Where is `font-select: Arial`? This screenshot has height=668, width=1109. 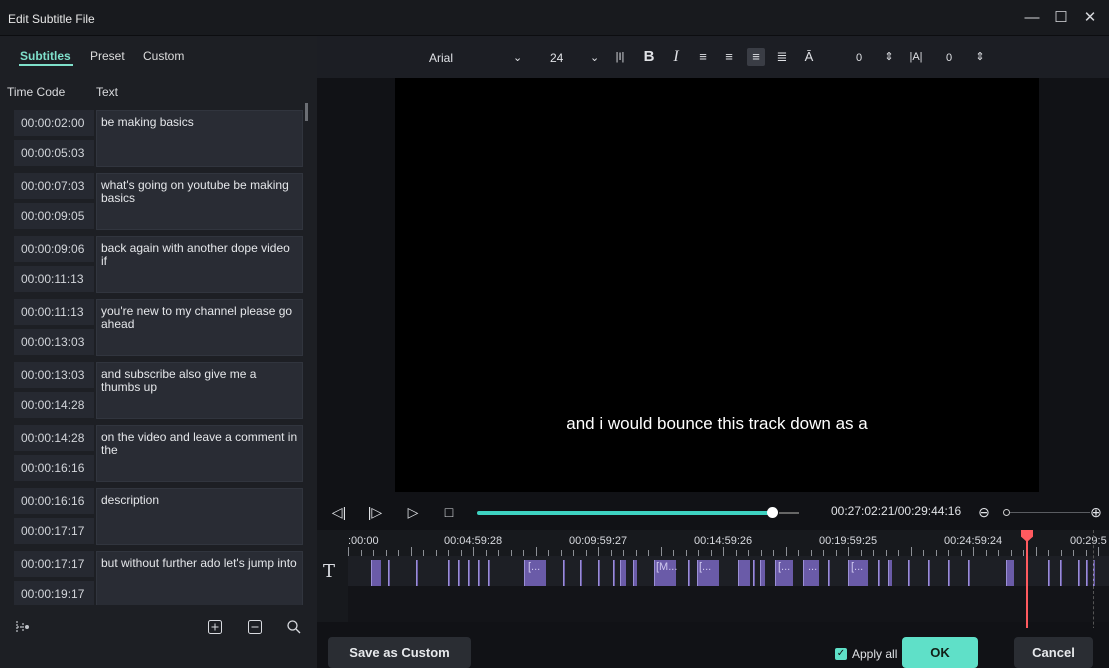
font-select: Arial is located at coordinates (441, 58).